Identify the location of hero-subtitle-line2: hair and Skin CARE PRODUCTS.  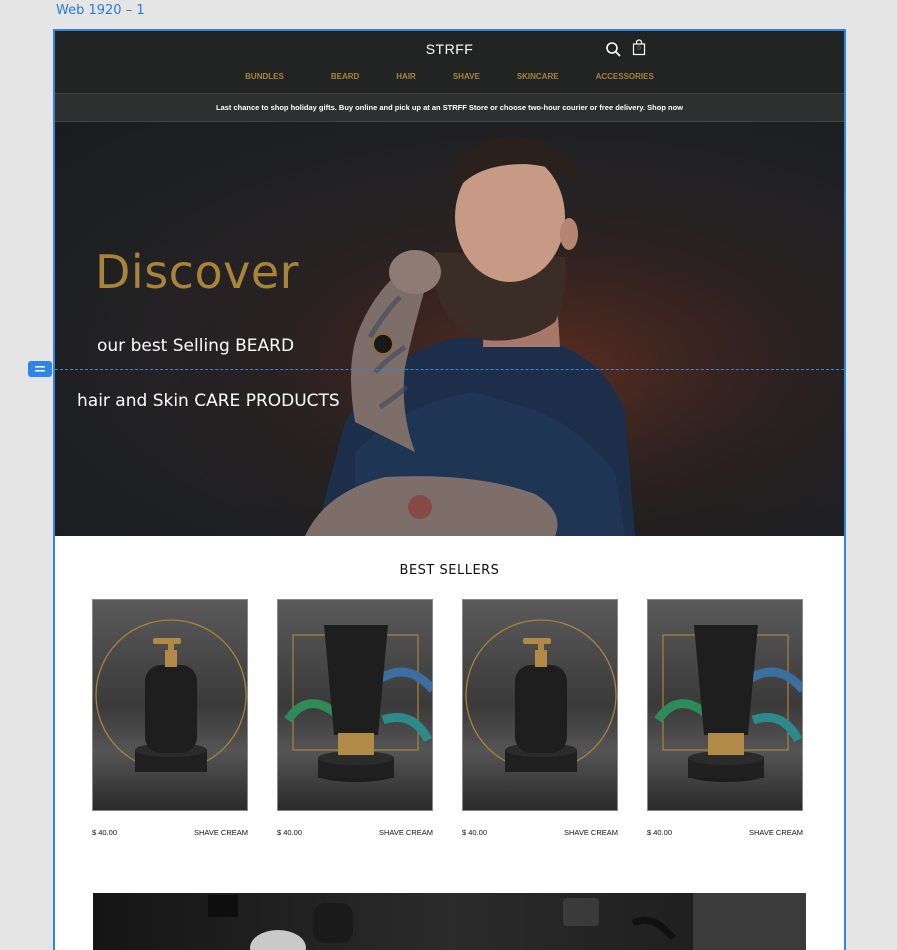
(208, 401).